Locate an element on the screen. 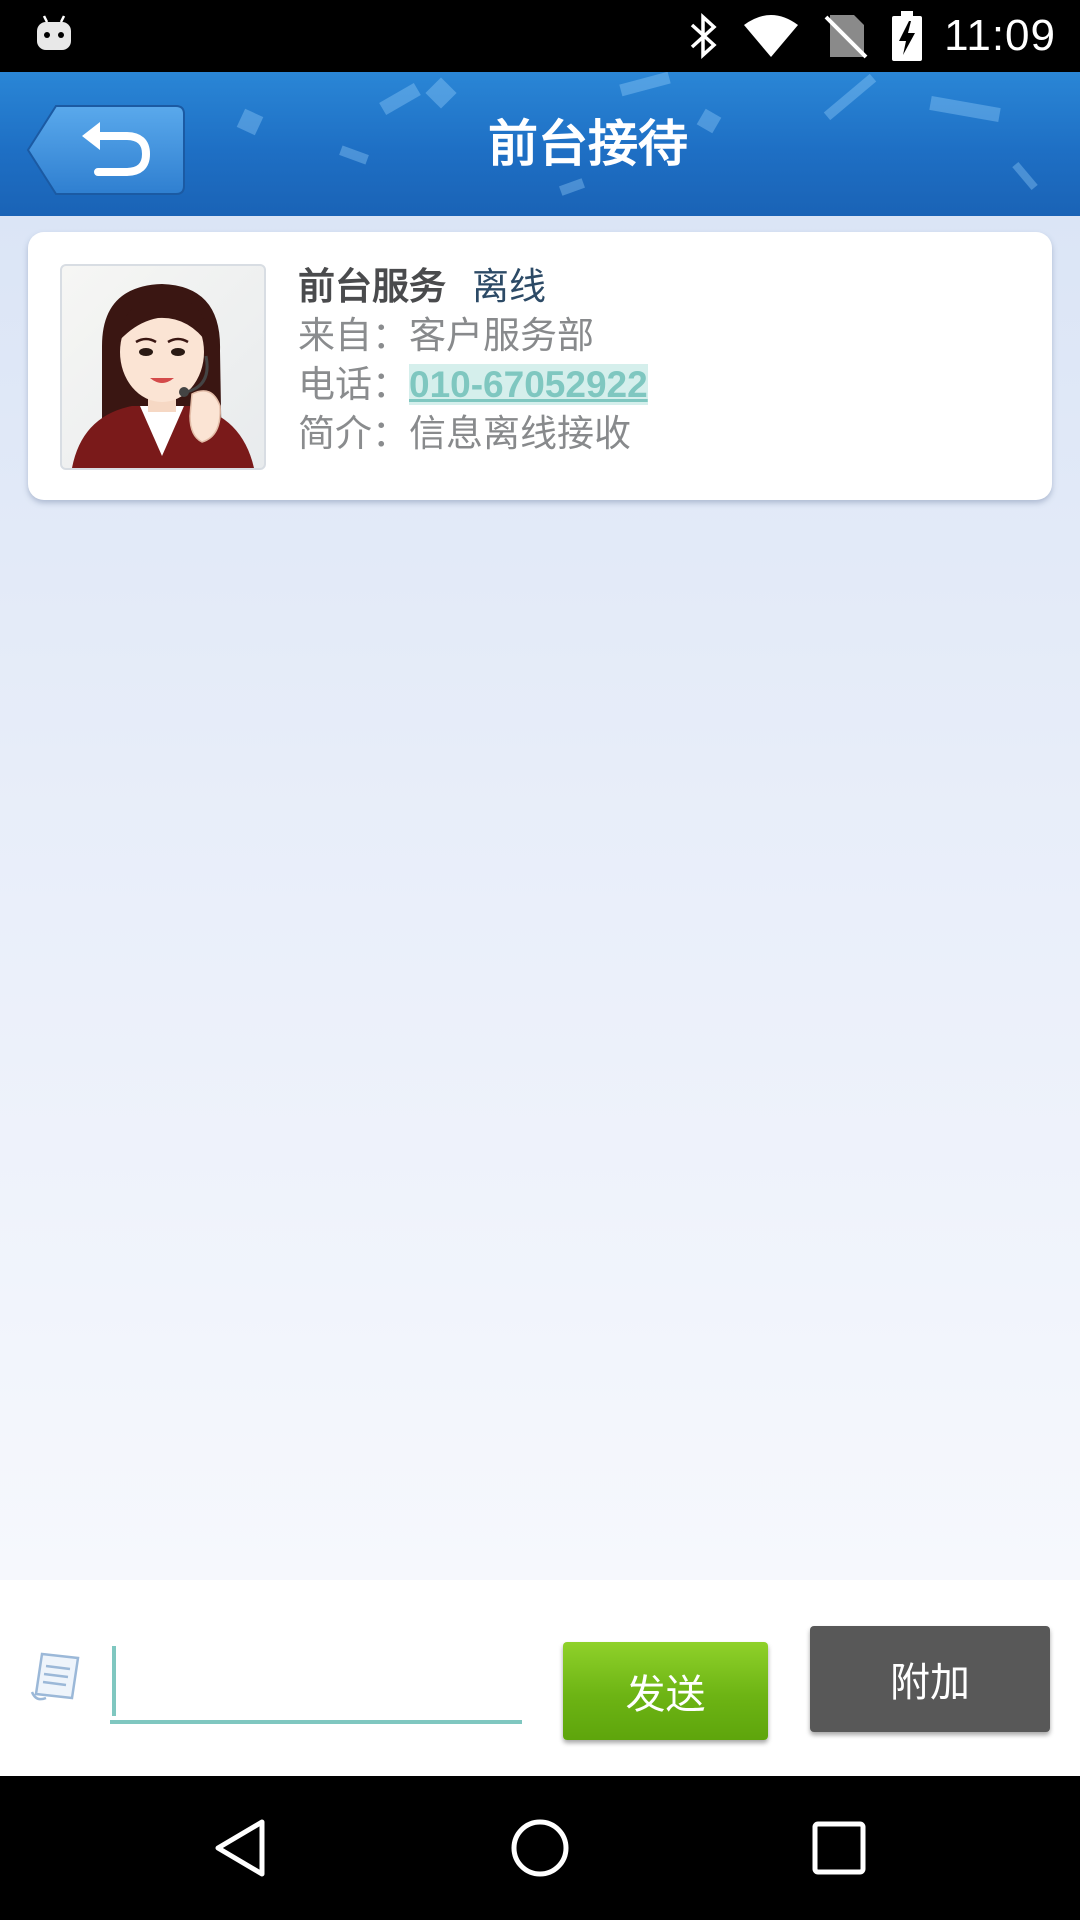  battery-charging-icon is located at coordinates (907, 36).